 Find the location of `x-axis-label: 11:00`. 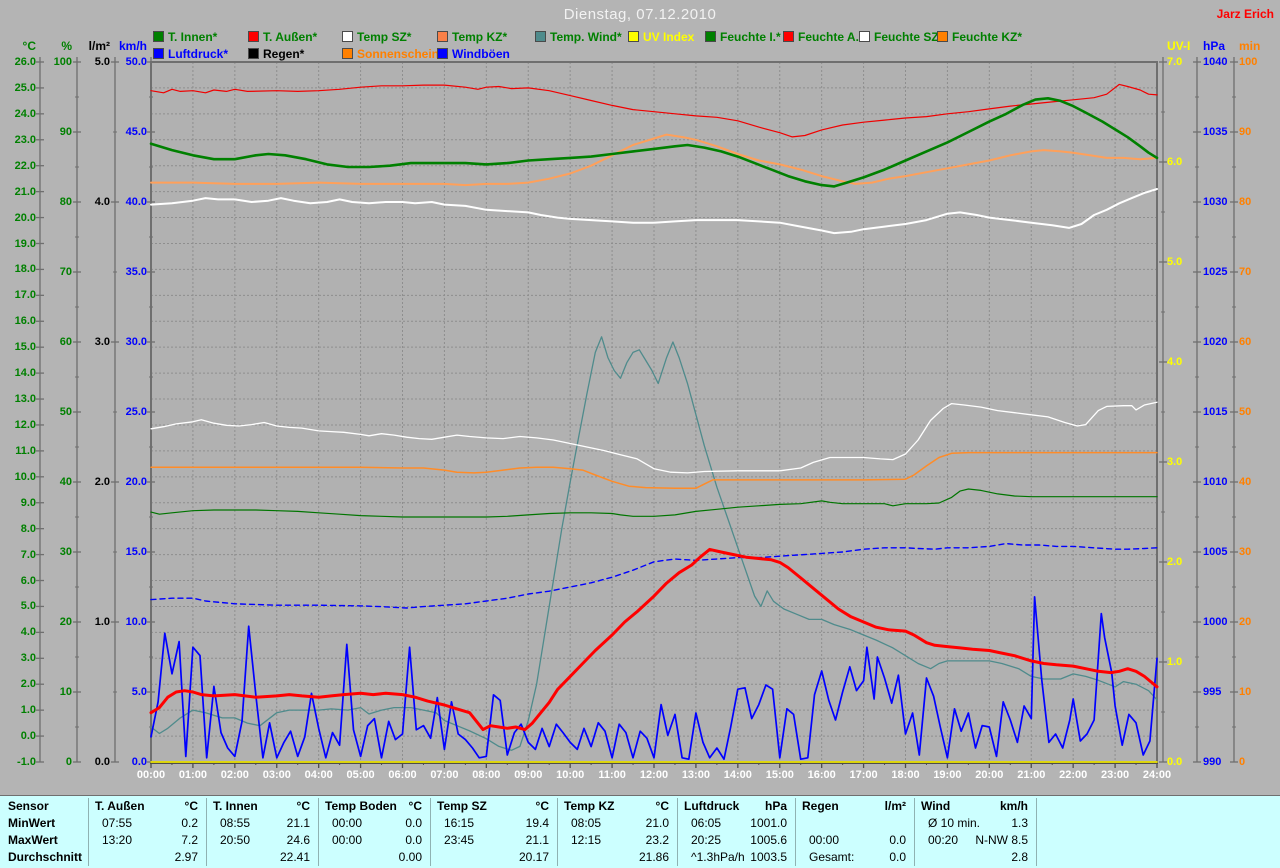

x-axis-label: 11:00 is located at coordinates (612, 775).